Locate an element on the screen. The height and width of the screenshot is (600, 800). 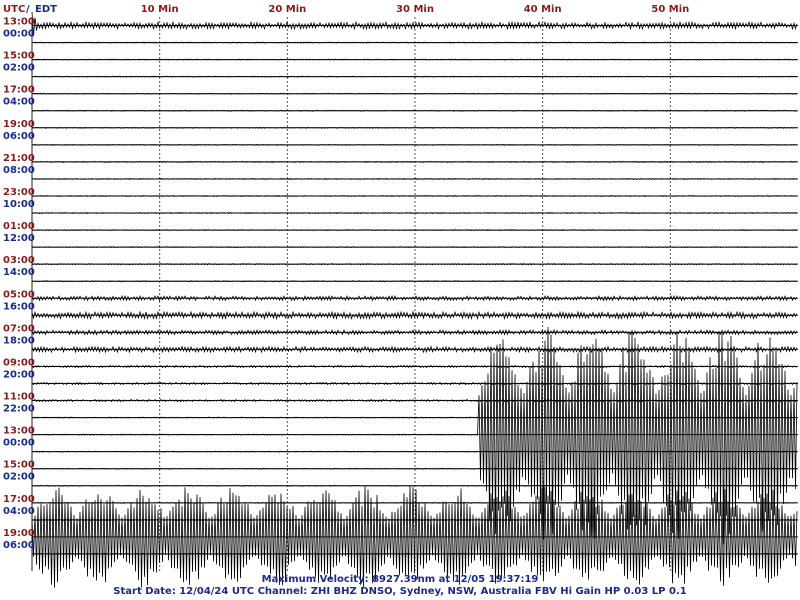
minute-tick-label-30: 30 Min is located at coordinates (415, 9).